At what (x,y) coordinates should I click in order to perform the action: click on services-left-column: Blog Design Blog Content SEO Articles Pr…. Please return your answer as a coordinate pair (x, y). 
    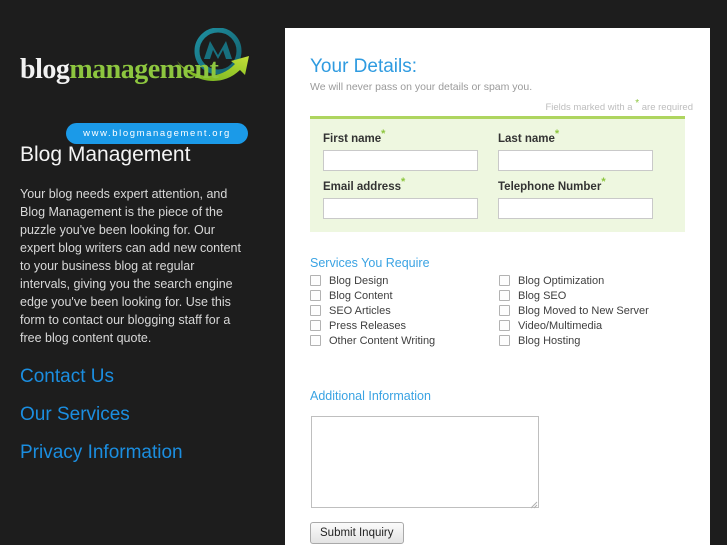
    Looking at the image, I should click on (405, 310).